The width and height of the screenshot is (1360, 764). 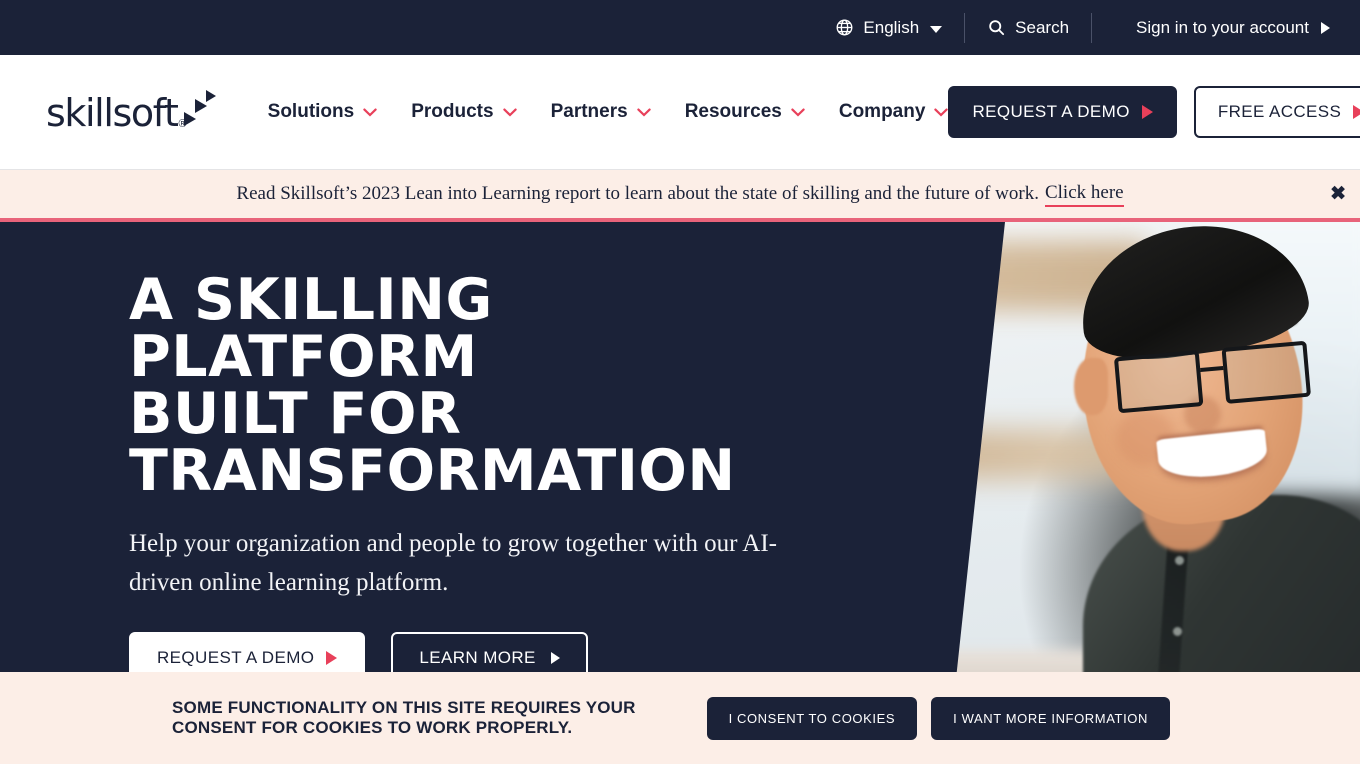 I want to click on logo-wordmark: skillsoft, so click(x=112, y=113).